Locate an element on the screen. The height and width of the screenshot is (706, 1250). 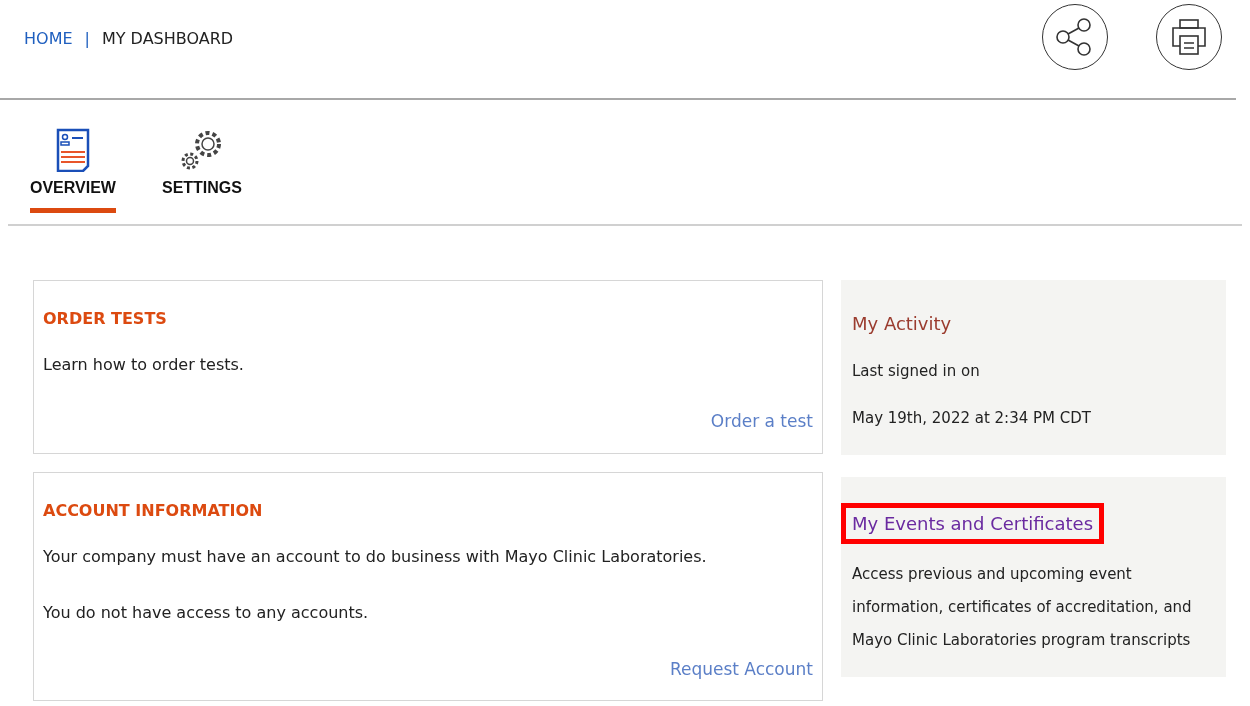
card-link: Request Account is located at coordinates (741, 668).